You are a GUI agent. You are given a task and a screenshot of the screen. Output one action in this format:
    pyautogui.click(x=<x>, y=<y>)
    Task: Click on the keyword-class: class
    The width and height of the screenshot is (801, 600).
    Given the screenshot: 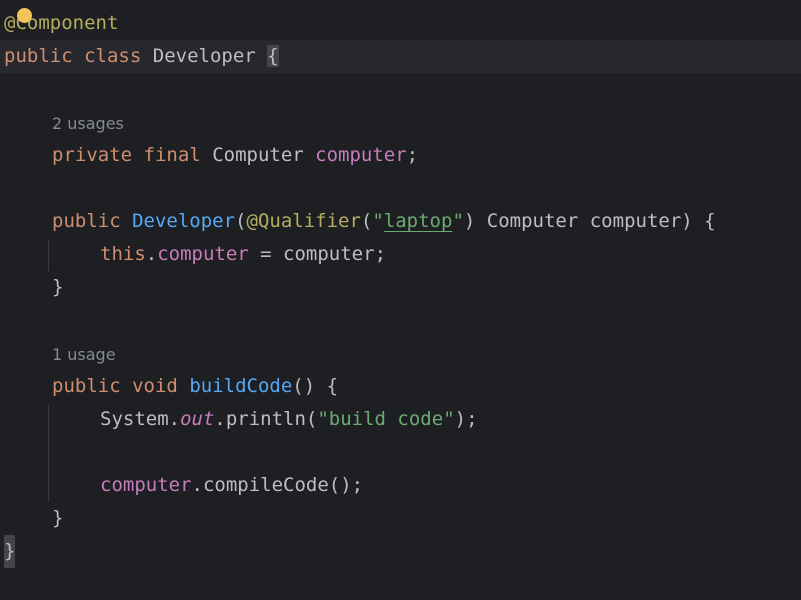 What is the action you would take?
    pyautogui.click(x=113, y=56)
    